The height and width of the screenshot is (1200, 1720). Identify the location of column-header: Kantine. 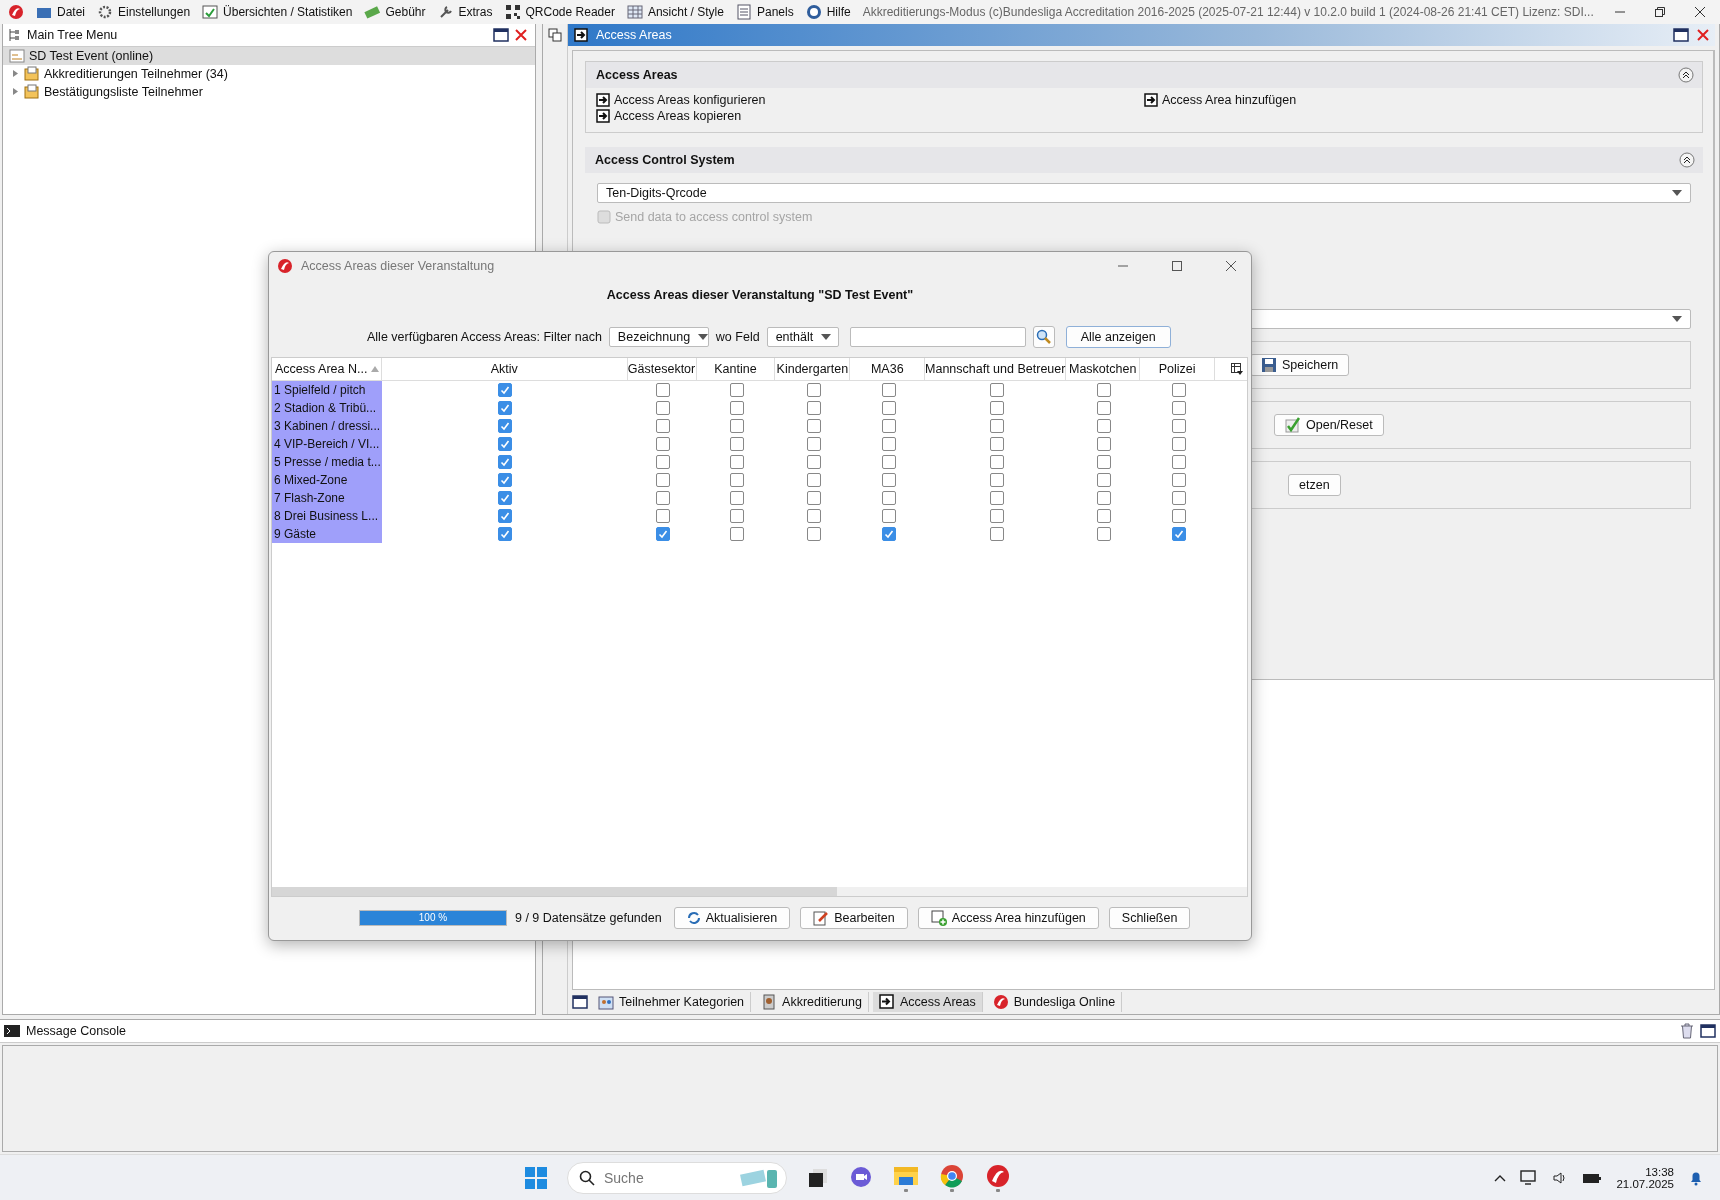
(736, 368).